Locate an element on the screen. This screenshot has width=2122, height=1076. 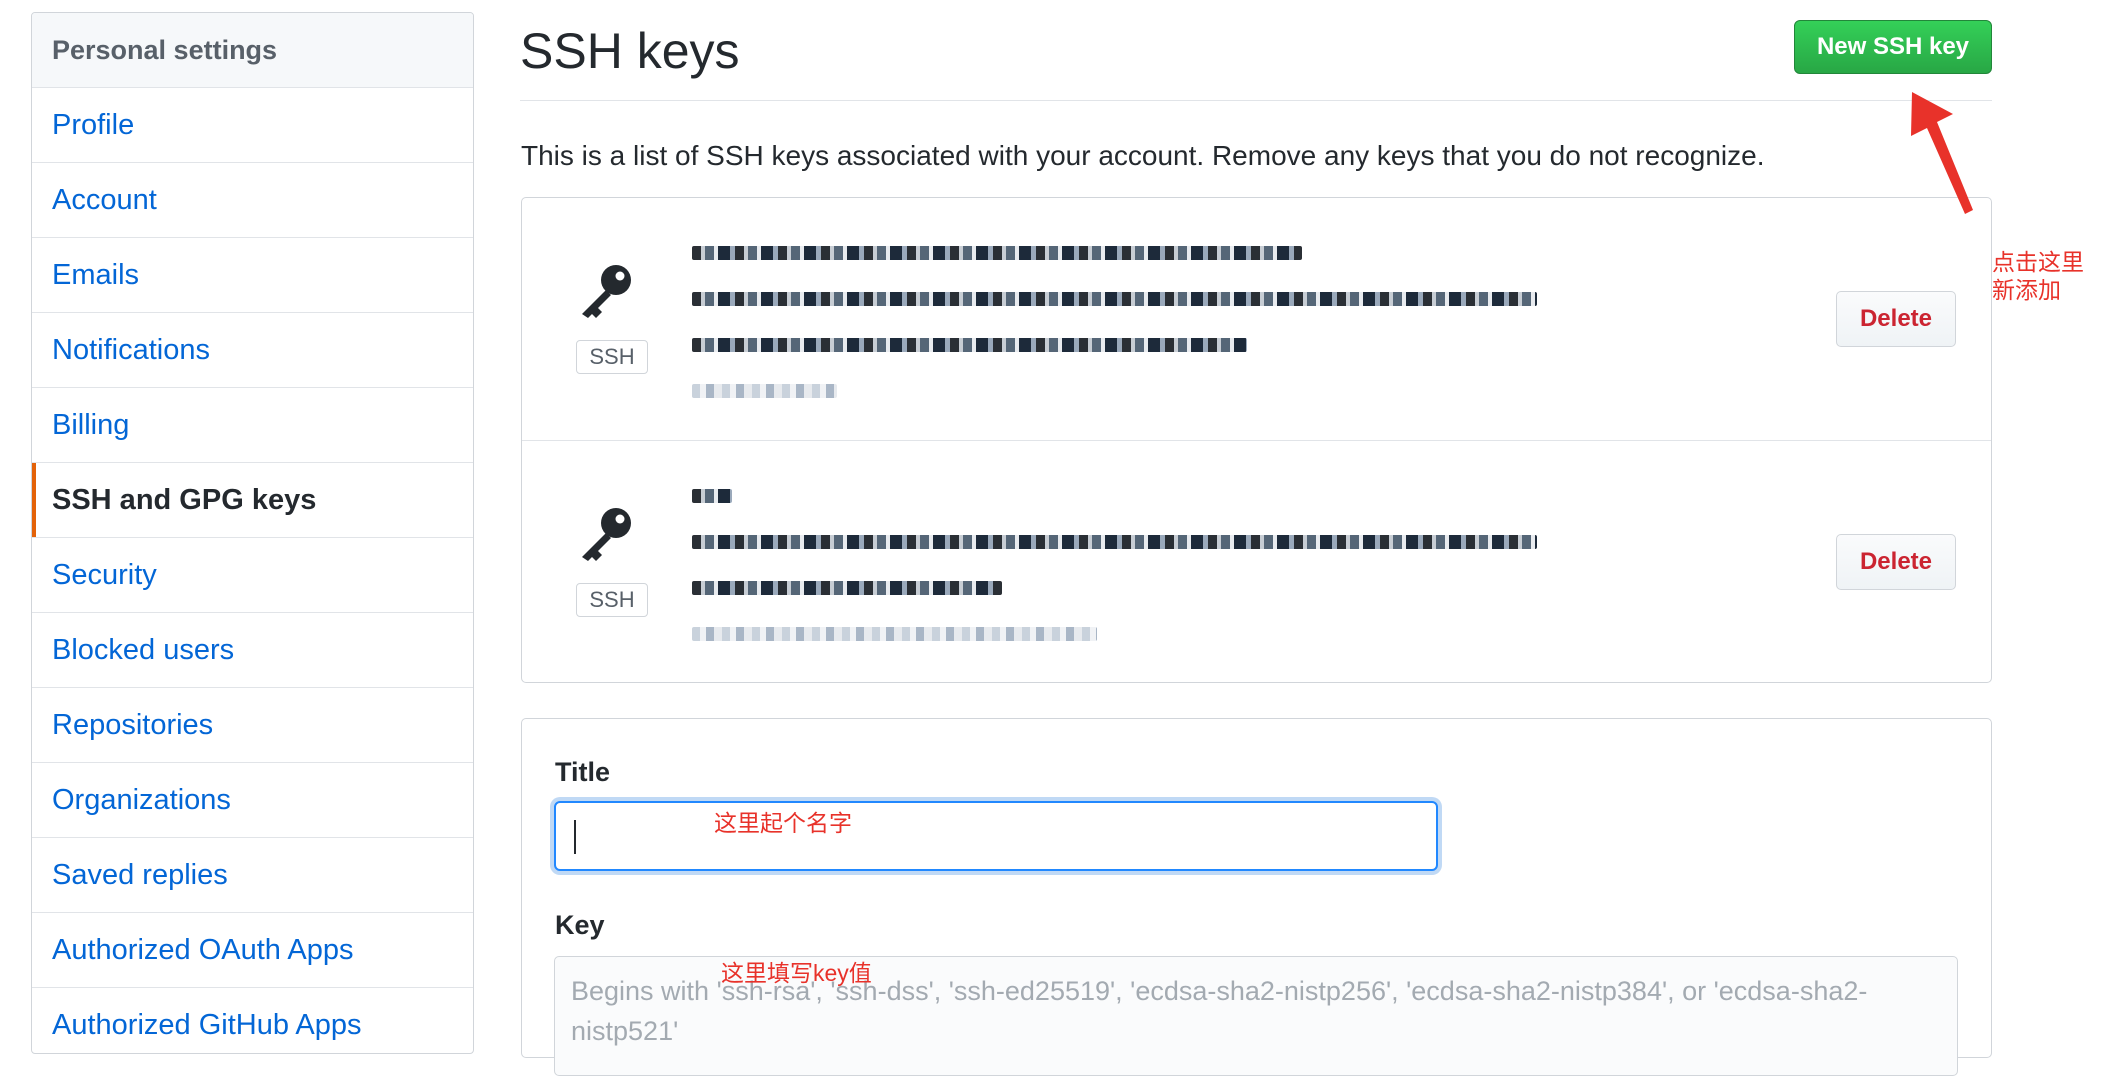
annotation-key-note: 这里填写key值 is located at coordinates (796, 973).